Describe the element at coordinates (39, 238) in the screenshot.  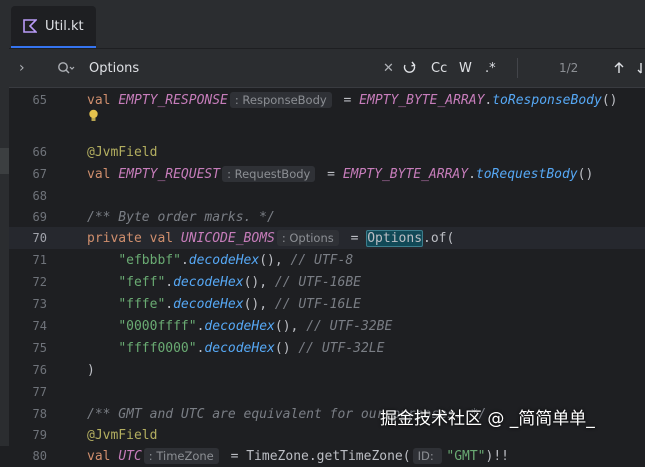
I see `line-number: 70` at that location.